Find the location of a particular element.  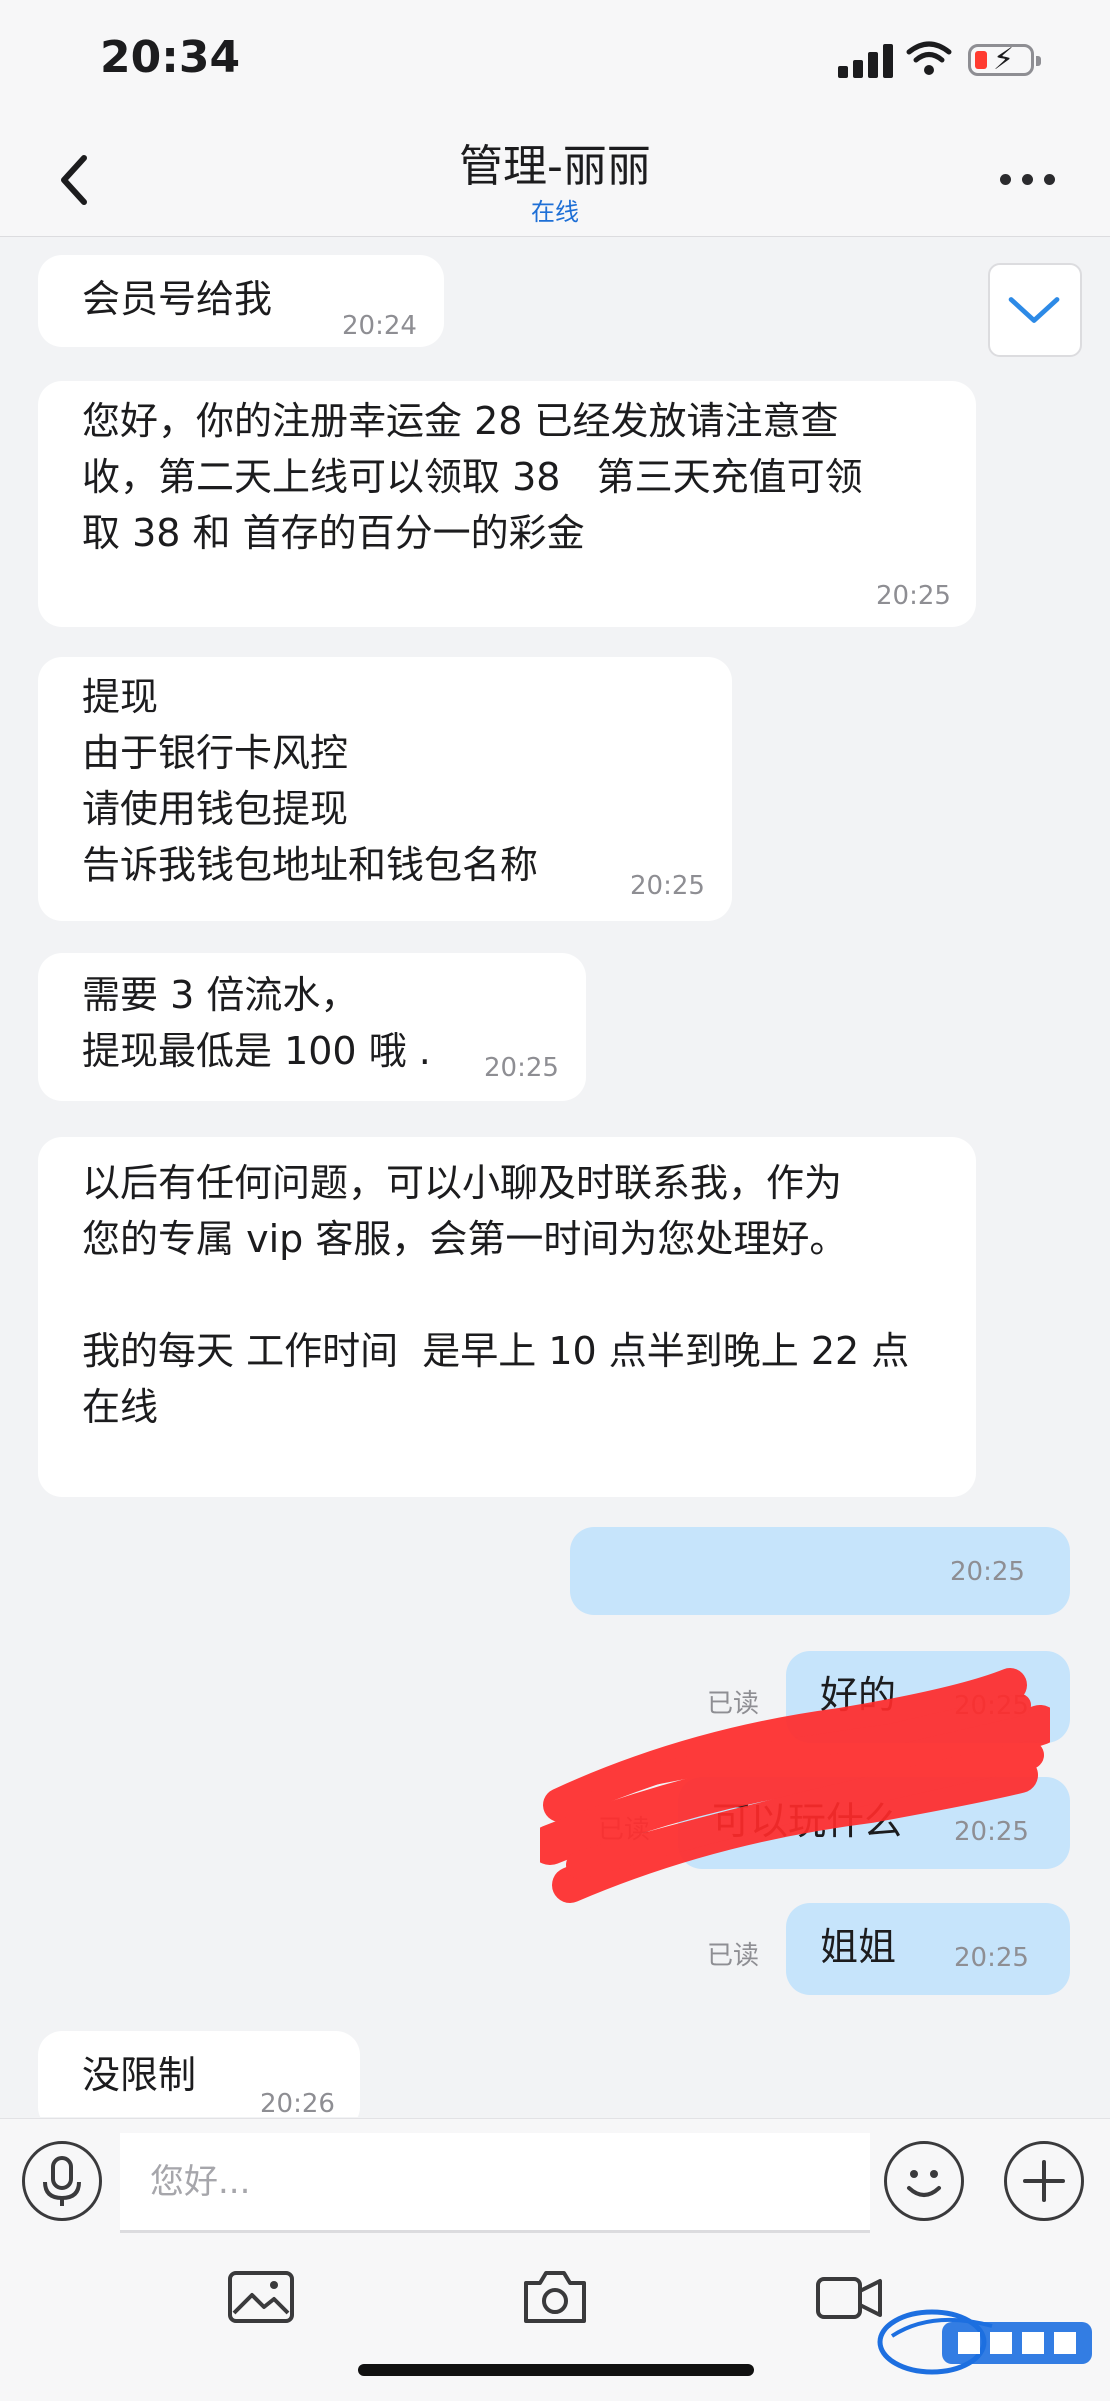

wifi-icon is located at coordinates (929, 58).